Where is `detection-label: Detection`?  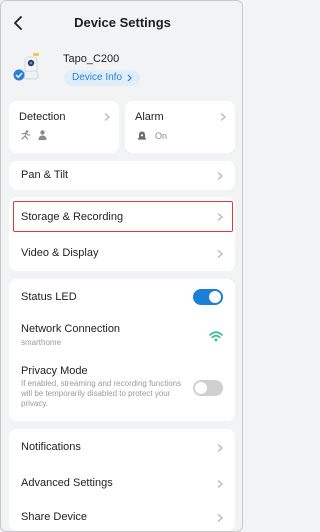 detection-label: Detection is located at coordinates (42, 117).